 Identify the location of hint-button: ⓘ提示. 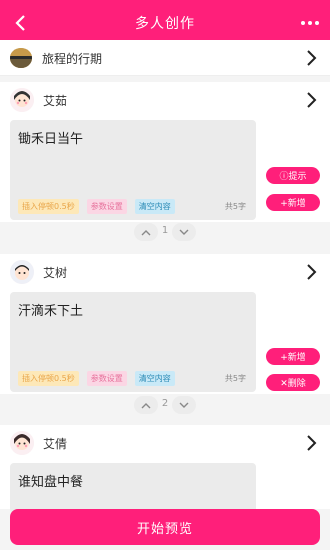
(293, 175).